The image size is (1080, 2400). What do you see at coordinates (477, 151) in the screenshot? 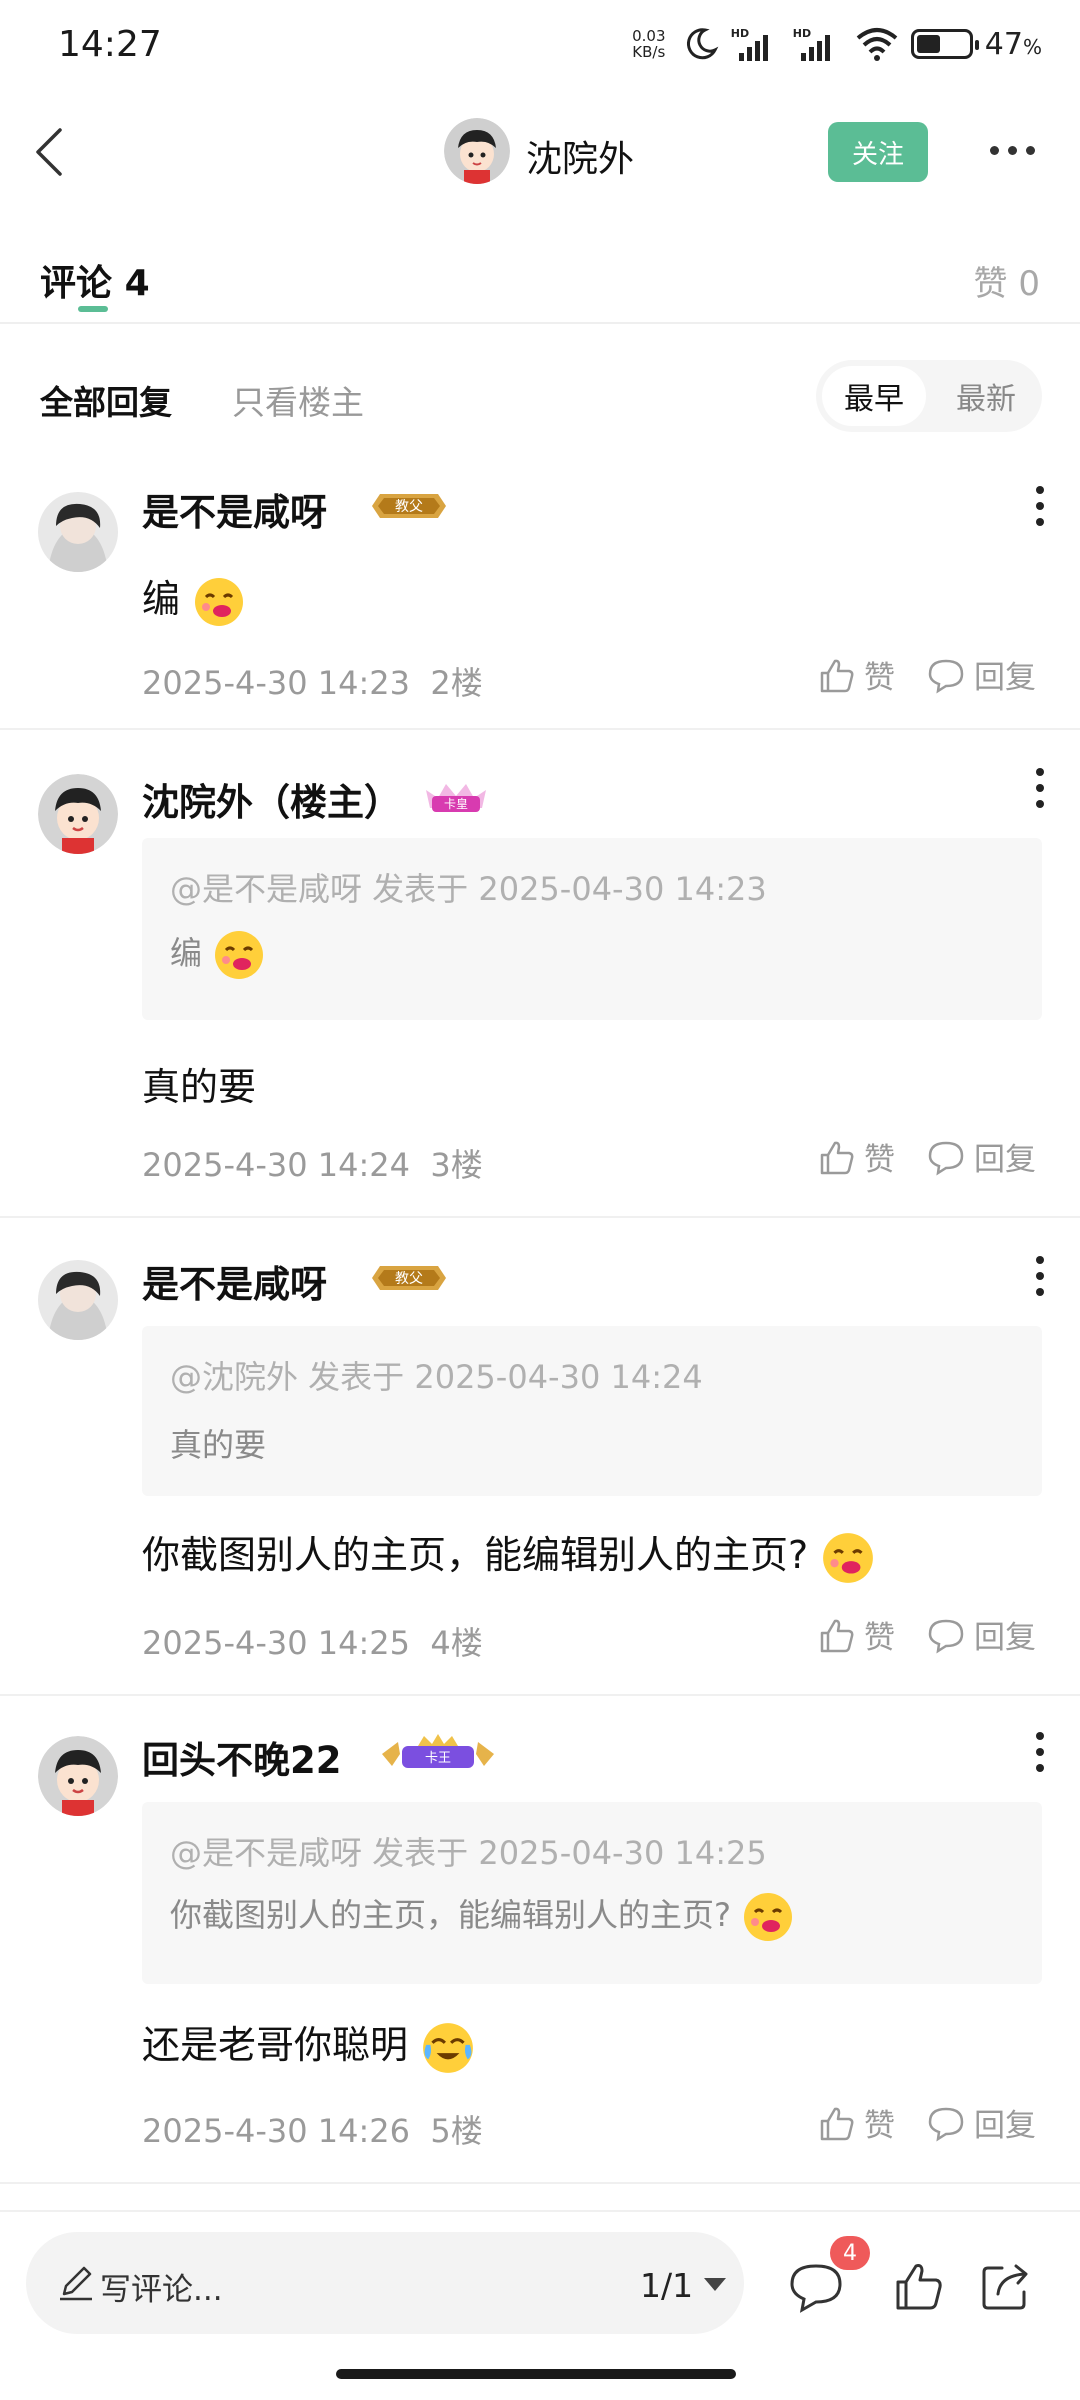
I see `host-avatar` at bounding box center [477, 151].